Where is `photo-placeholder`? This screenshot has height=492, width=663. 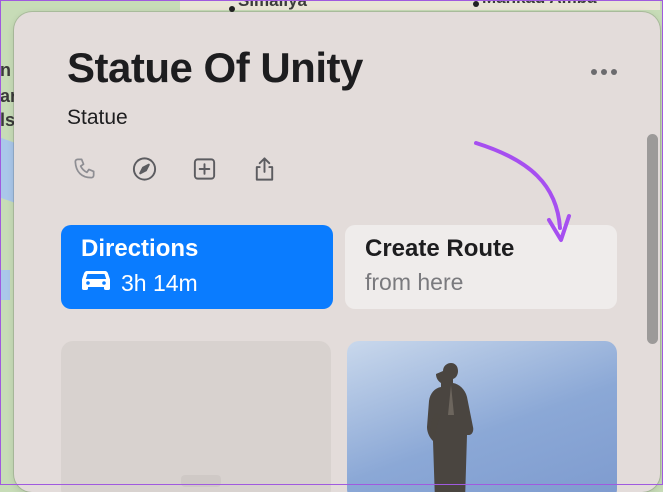
photo-placeholder is located at coordinates (196, 416).